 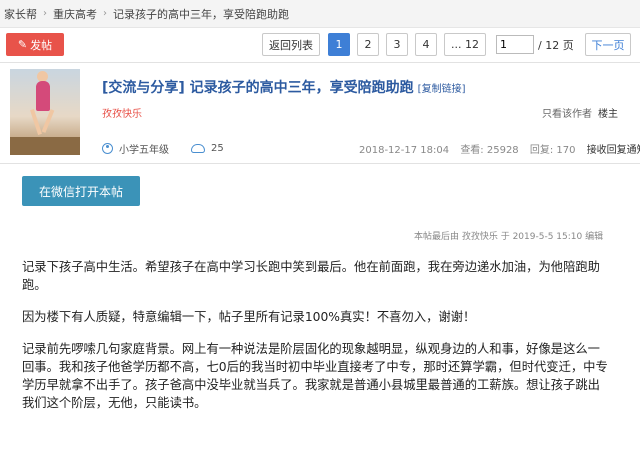 I want to click on author-tools: 只看该作者 楼主, so click(x=580, y=112).